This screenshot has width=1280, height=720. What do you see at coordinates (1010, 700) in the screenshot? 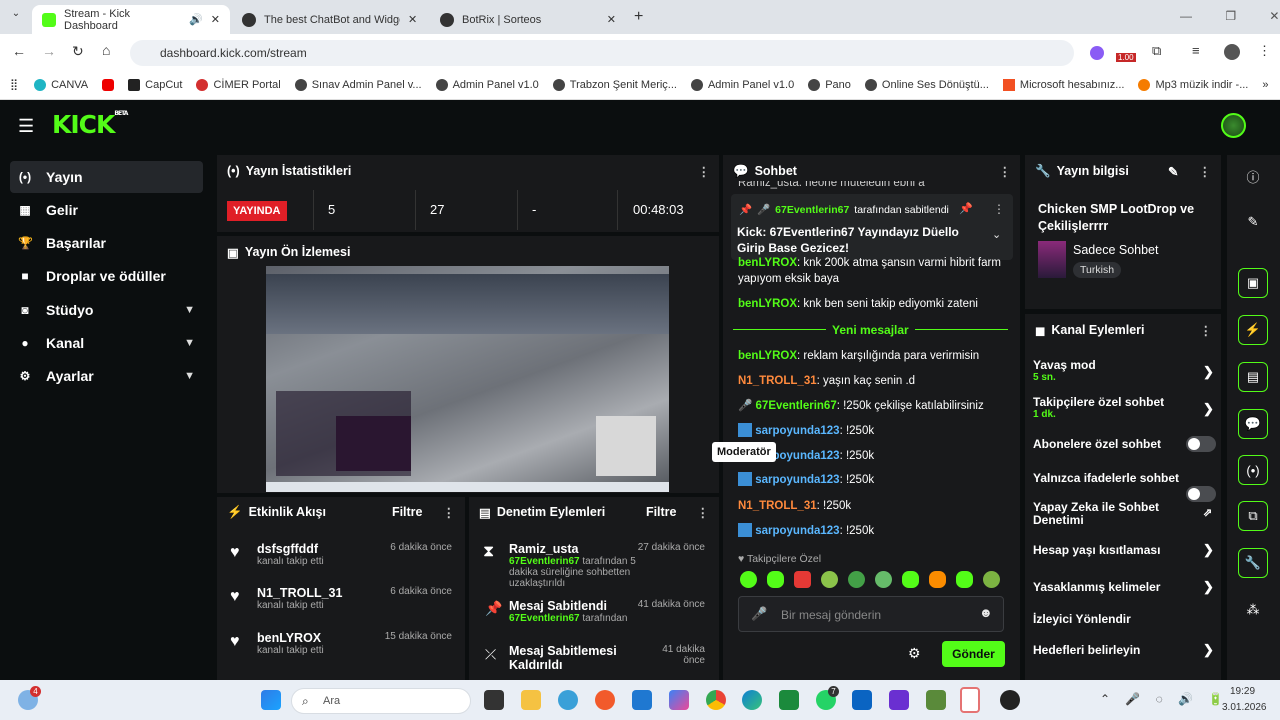
I see `obs-icon` at bounding box center [1010, 700].